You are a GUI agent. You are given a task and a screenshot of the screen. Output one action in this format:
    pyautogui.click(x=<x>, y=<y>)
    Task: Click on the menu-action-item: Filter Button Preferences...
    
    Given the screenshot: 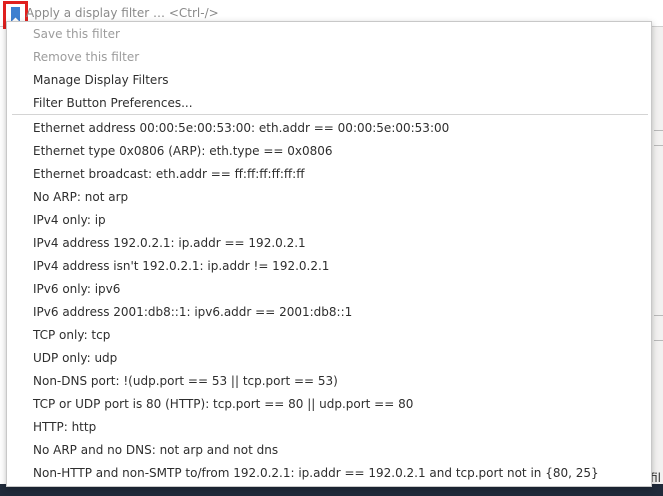 What is the action you would take?
    pyautogui.click(x=113, y=103)
    